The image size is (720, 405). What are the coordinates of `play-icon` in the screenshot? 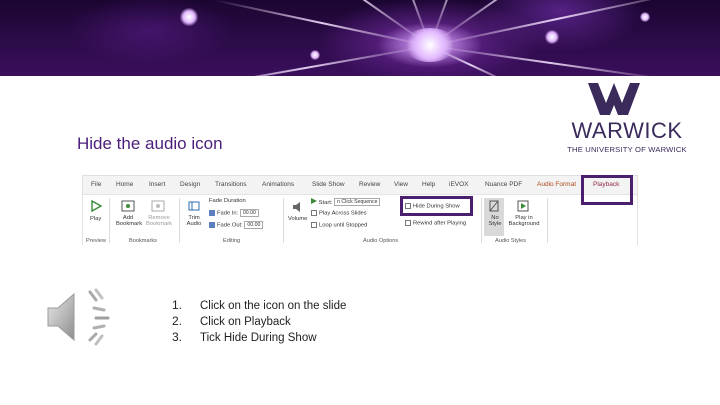 It's located at (96, 206).